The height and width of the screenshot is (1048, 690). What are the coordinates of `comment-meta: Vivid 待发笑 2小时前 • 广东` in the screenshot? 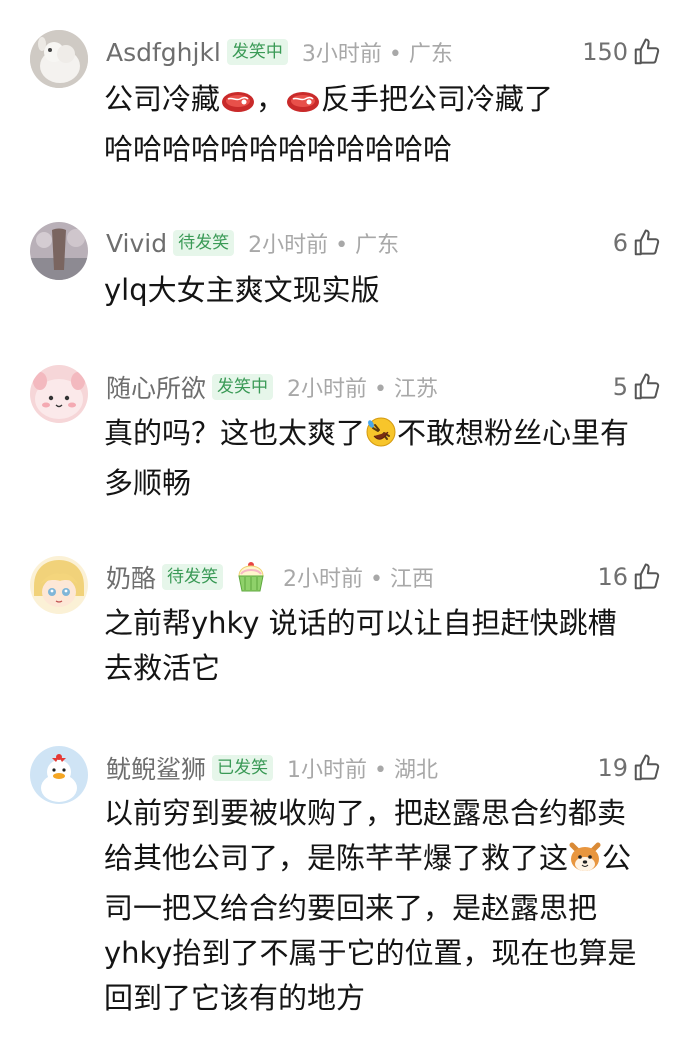 It's located at (252, 243).